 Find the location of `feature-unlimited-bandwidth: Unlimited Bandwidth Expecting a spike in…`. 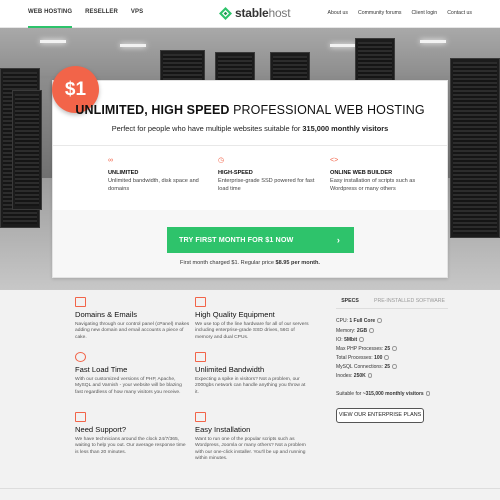

feature-unlimited-bandwidth: Unlimited Bandwidth Expecting a spike in… is located at coordinates (252, 374).